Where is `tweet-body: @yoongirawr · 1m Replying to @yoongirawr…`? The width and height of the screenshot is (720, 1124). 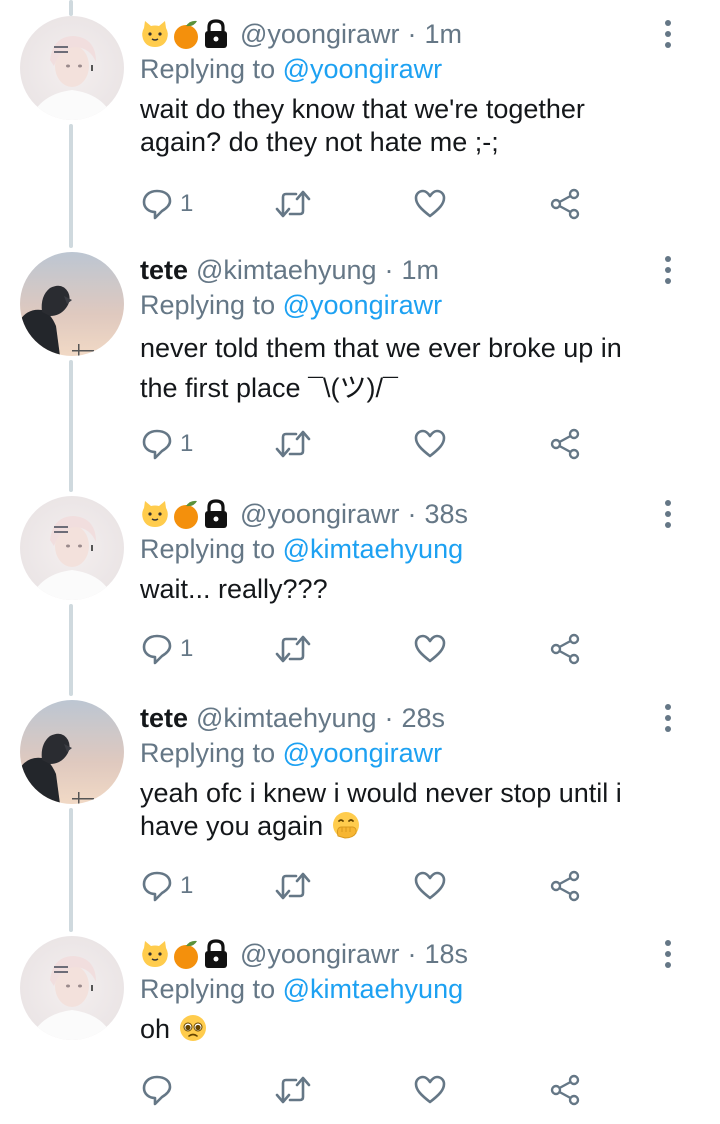 tweet-body: @yoongirawr · 1m Replying to @yoongirawr… is located at coordinates (400, 87).